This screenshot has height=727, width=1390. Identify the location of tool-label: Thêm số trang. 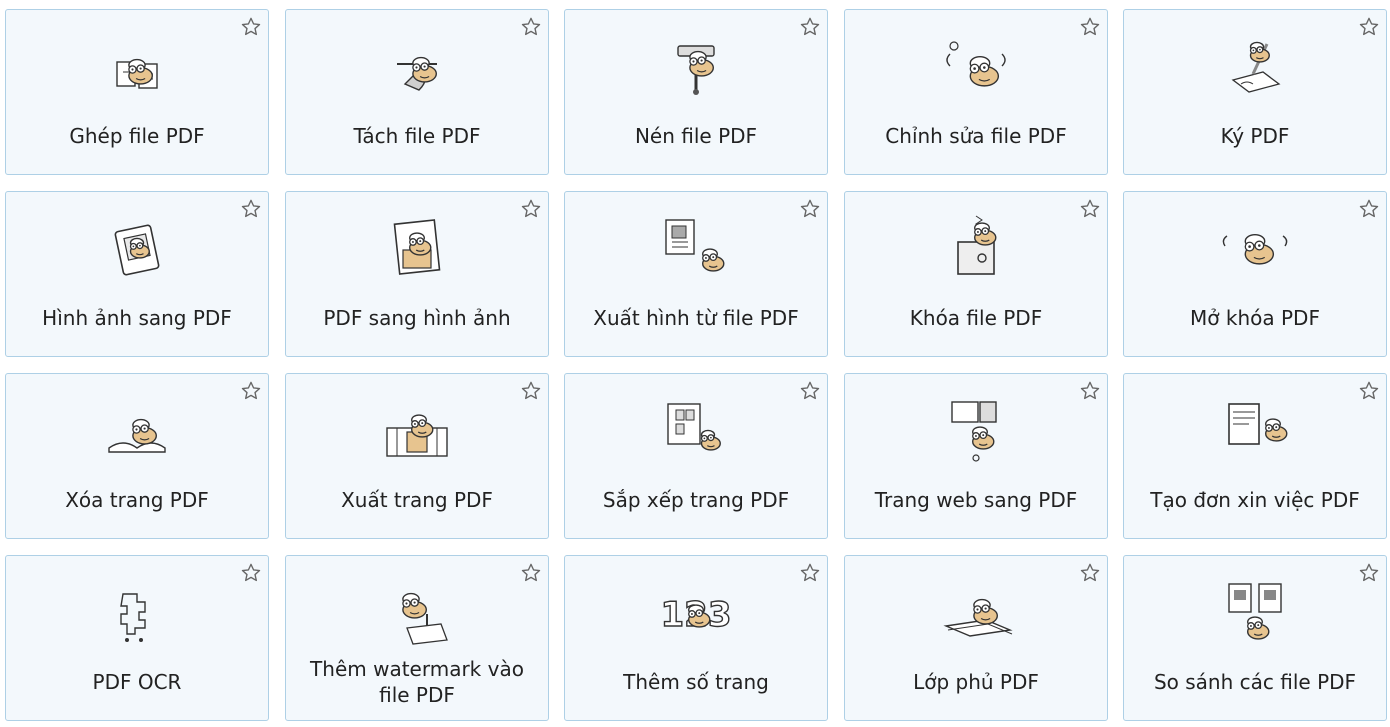
(696, 682).